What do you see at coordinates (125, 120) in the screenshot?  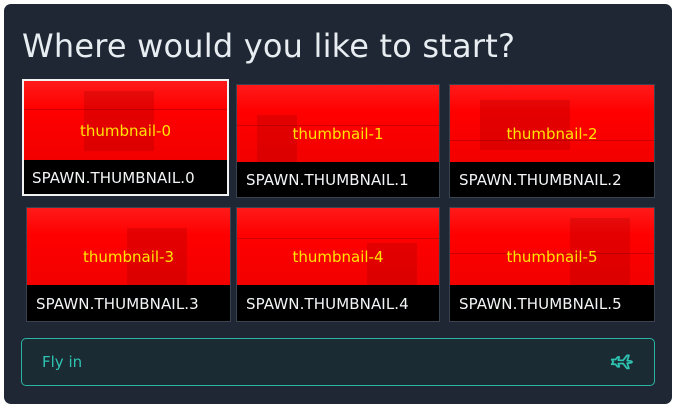 I see `spawn-thumbnail-0: thumbnail-0` at bounding box center [125, 120].